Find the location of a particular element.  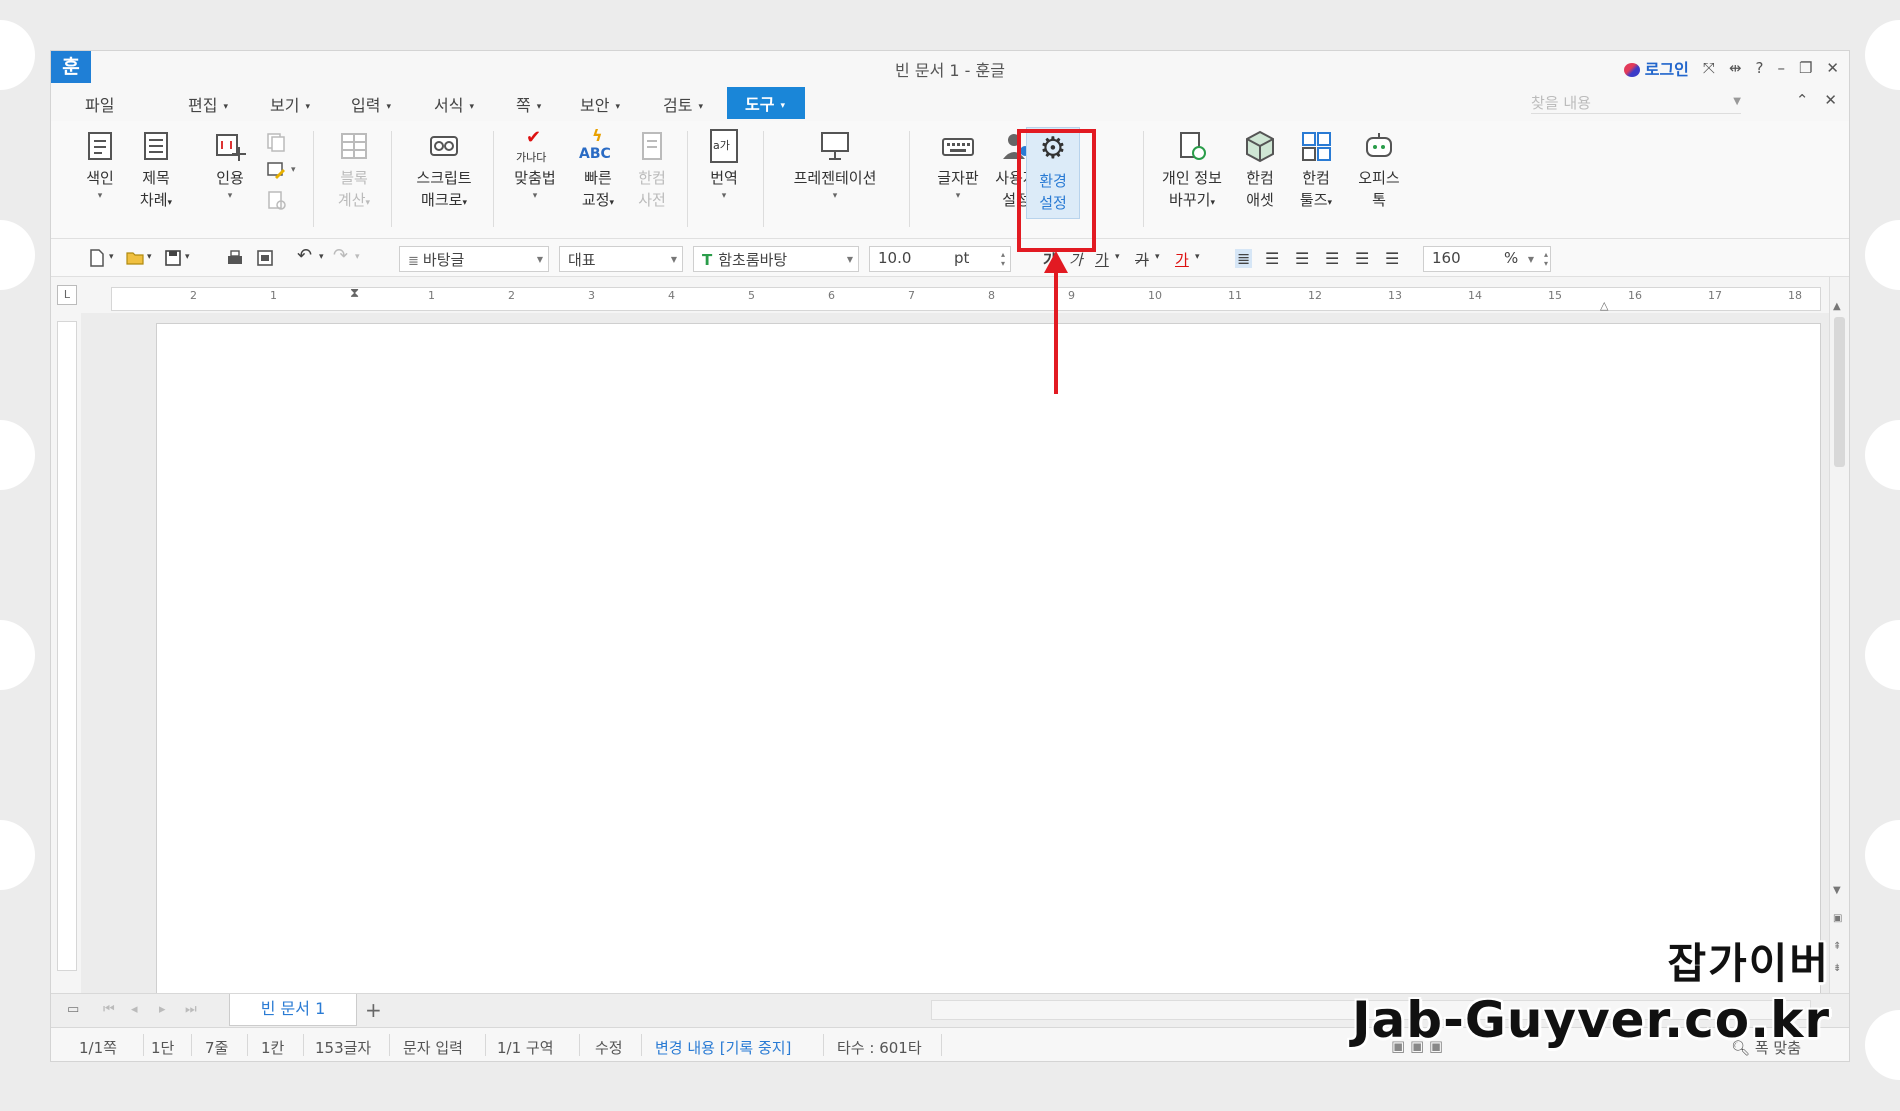

autocorrect-button: ϟ ABC 빠른 교정▾ is located at coordinates (598, 170).